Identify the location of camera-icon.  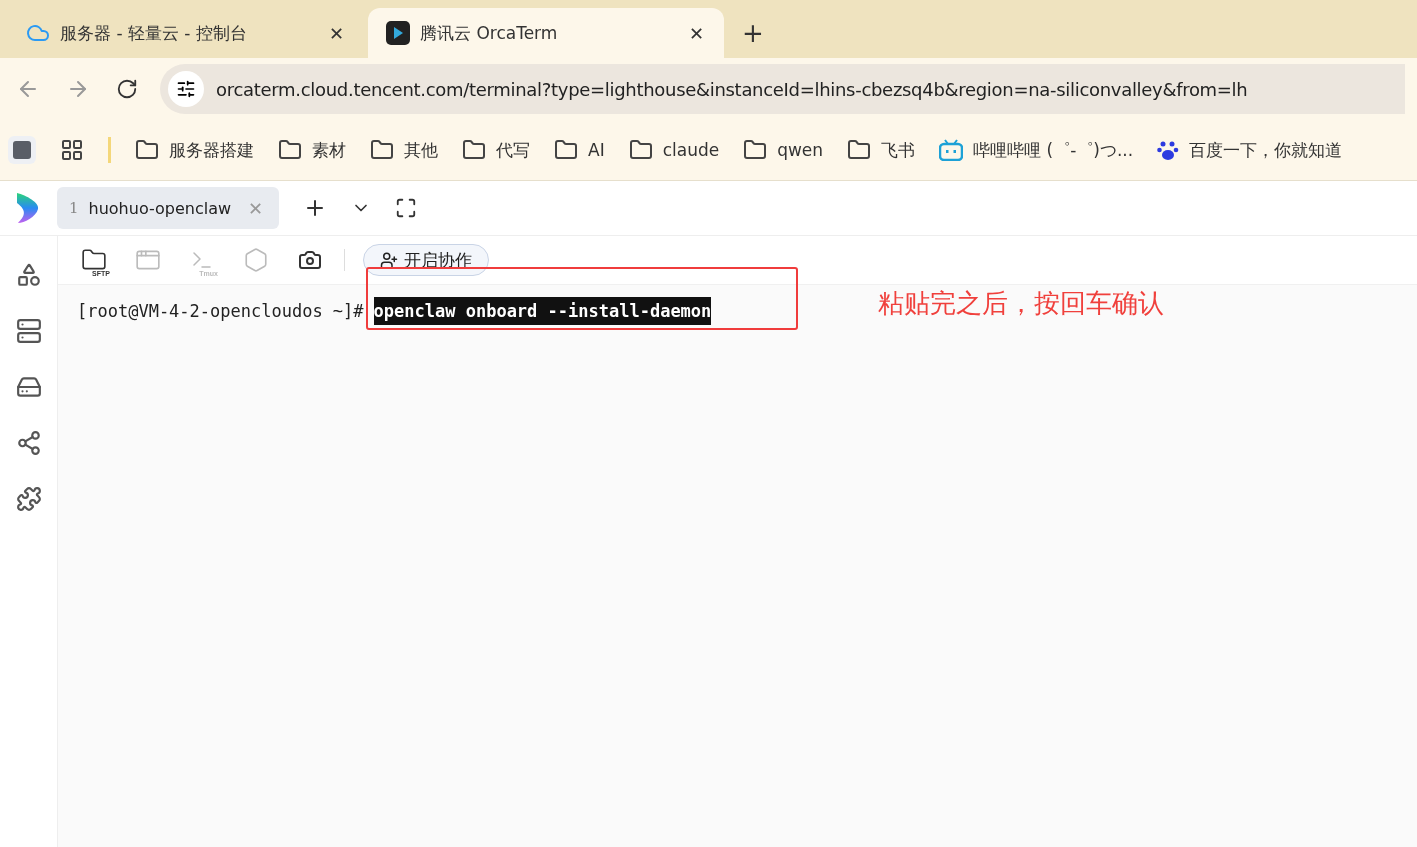
(310, 260).